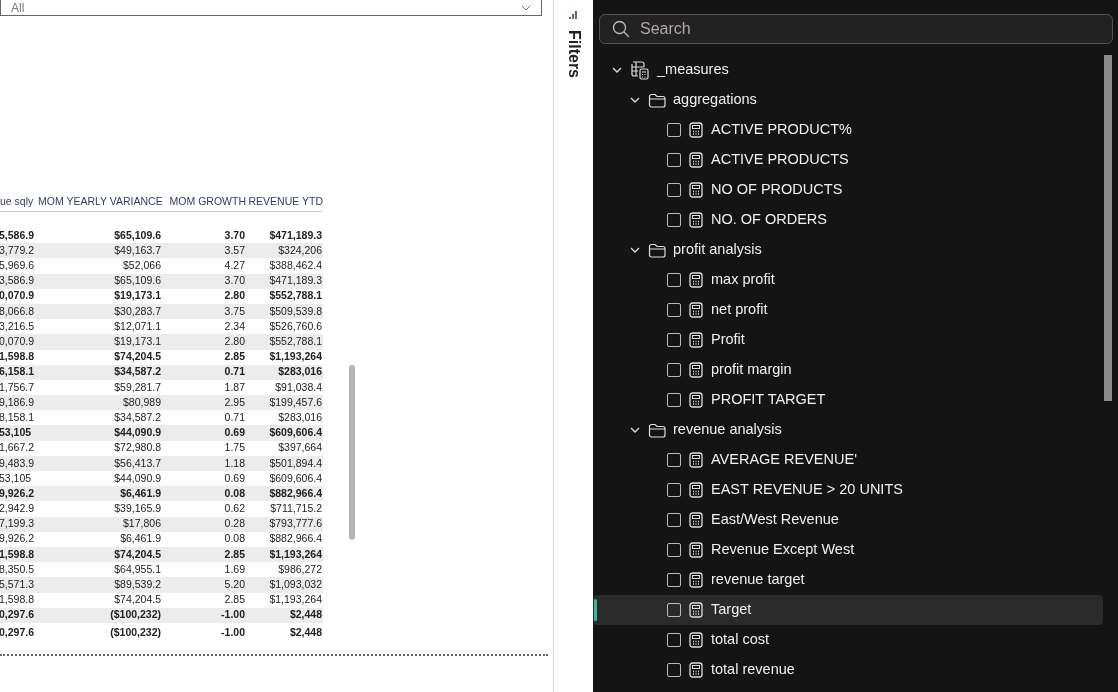 The image size is (1118, 692). What do you see at coordinates (137, 326) in the screenshot?
I see `table-cell-text: $12,071.1` at bounding box center [137, 326].